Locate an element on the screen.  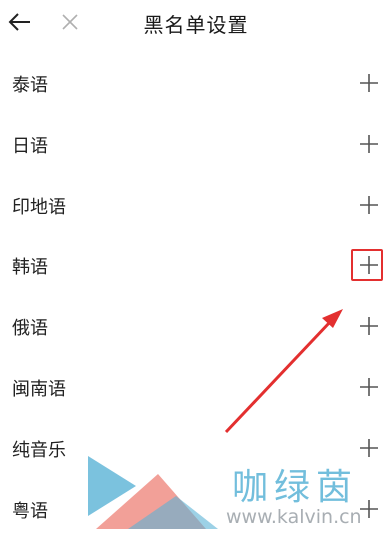
list-item-label: 韩语 is located at coordinates (30, 268).